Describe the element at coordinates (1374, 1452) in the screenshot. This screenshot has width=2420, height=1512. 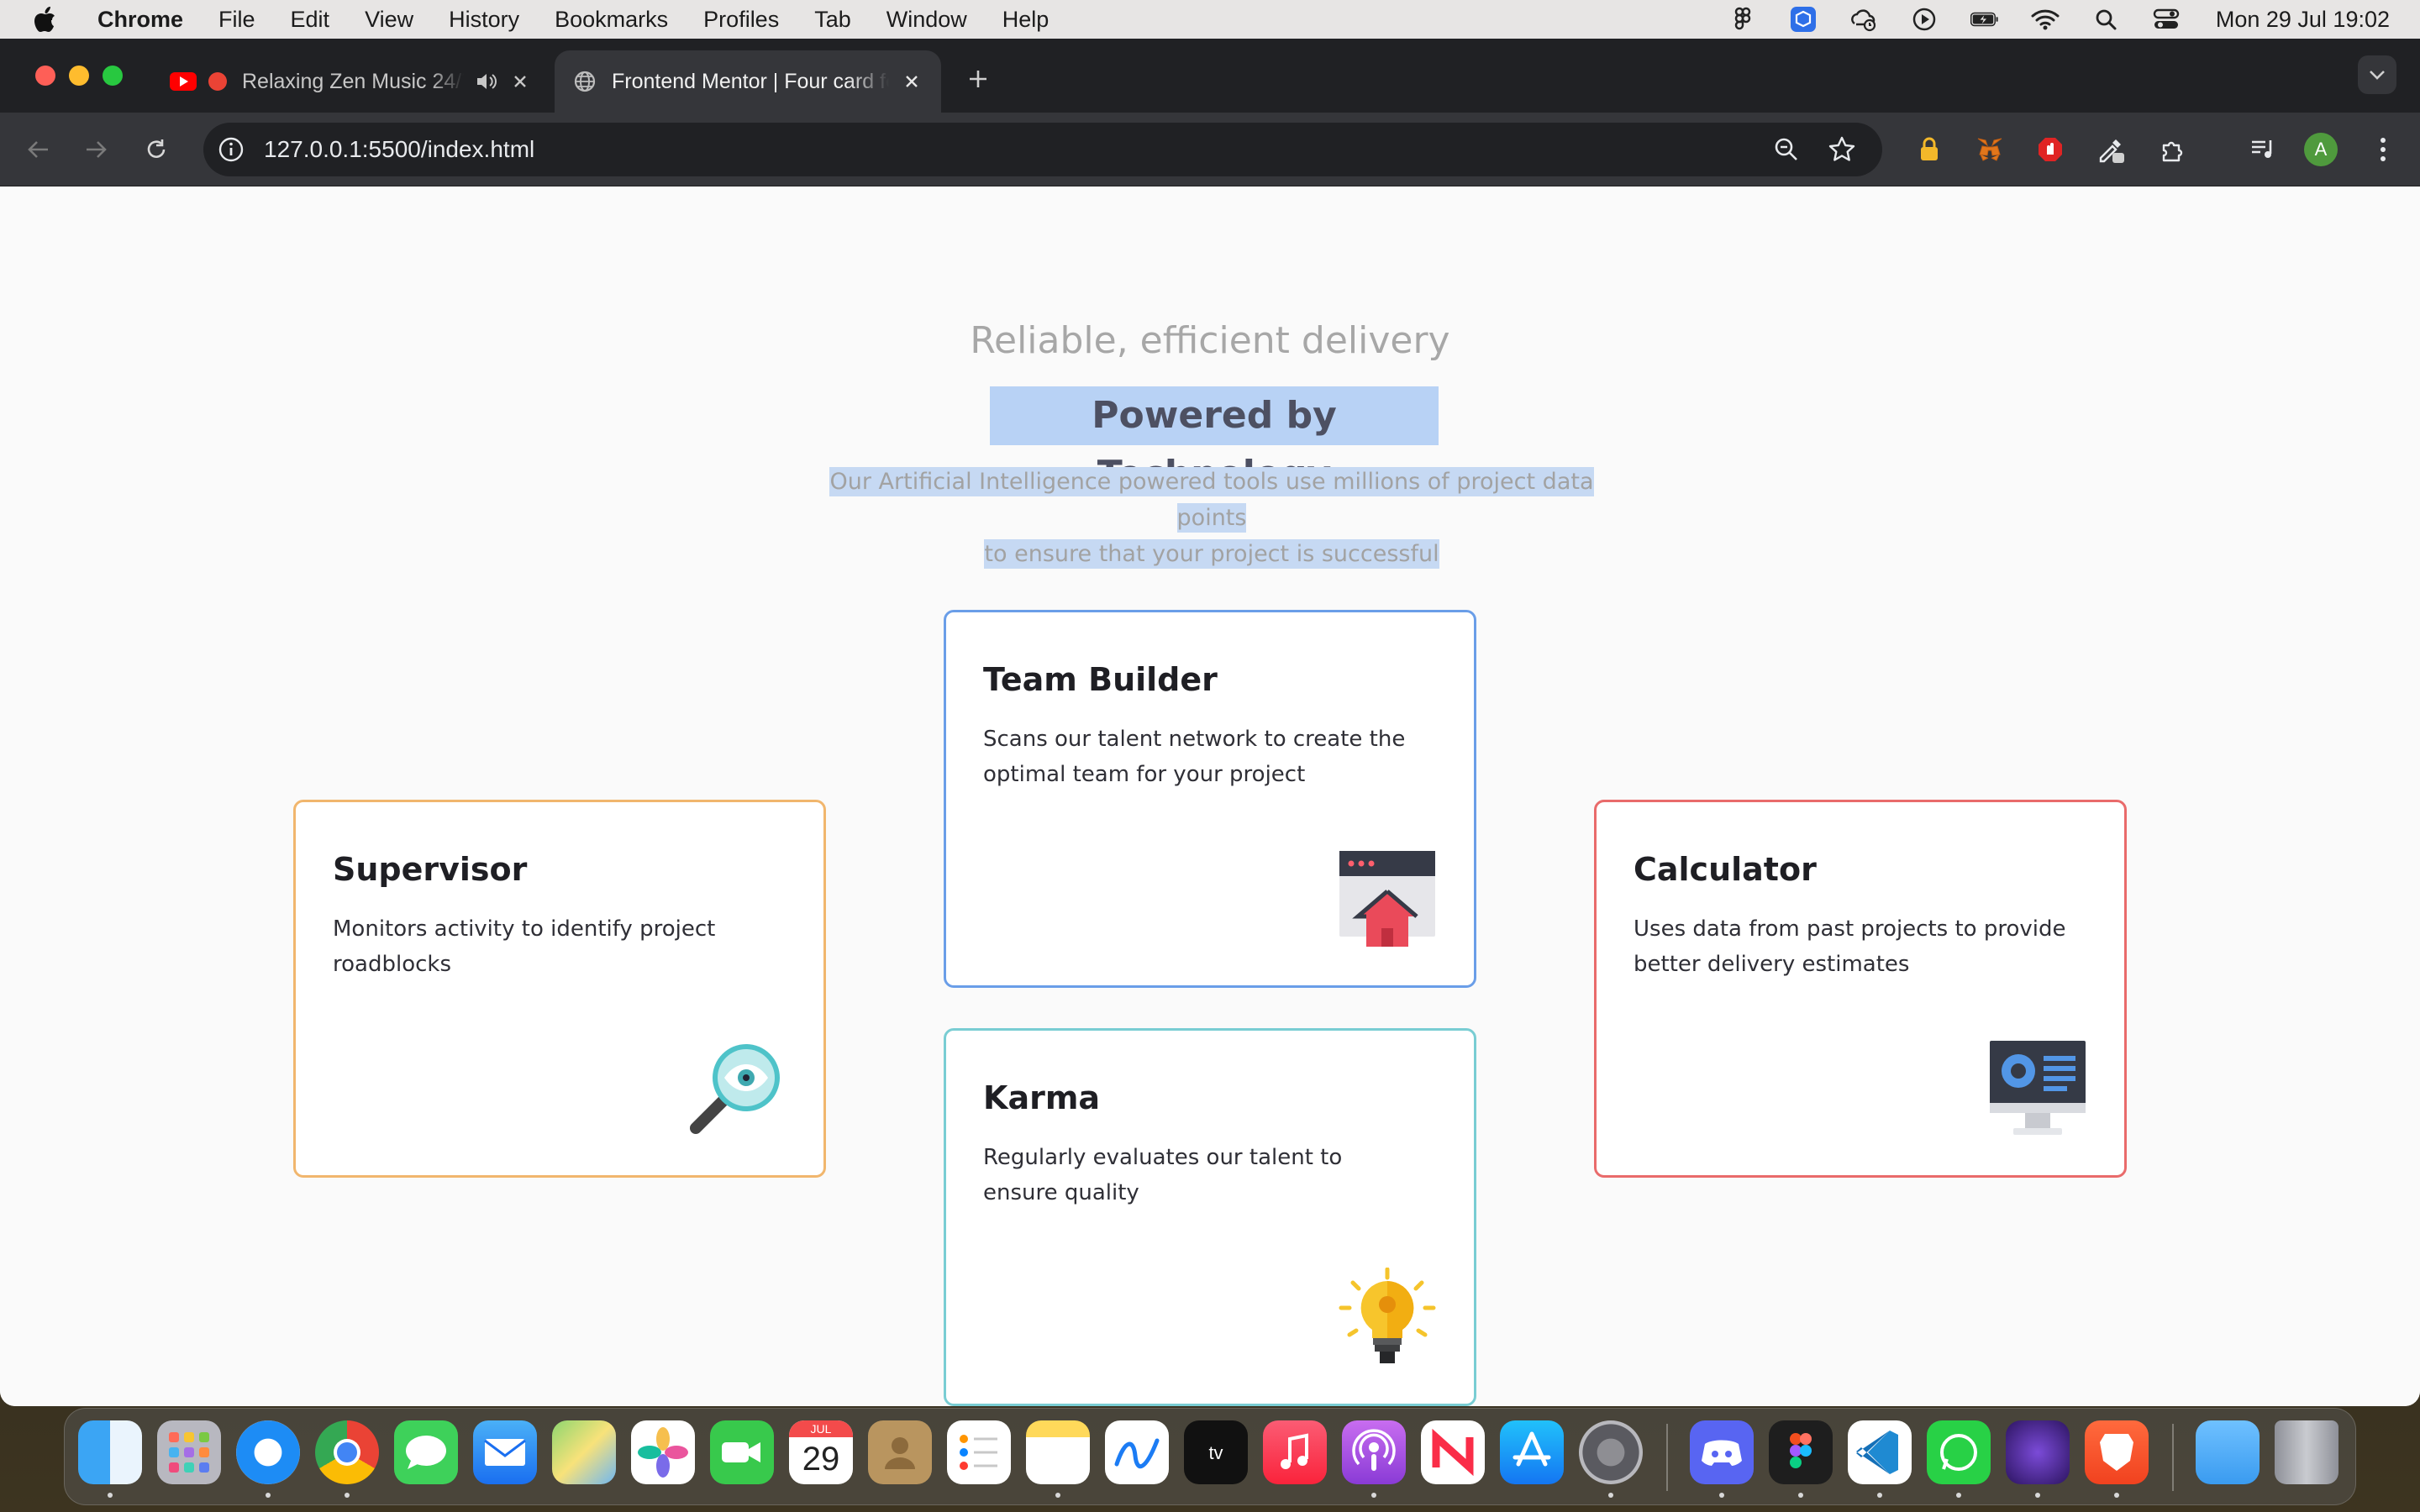
I see `dock-podcasts-icon` at that location.